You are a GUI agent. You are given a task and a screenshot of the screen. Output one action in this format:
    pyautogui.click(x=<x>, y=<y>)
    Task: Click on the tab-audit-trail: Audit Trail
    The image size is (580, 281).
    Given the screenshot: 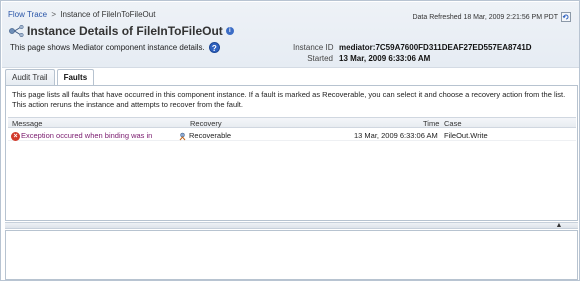 What is the action you would take?
    pyautogui.click(x=30, y=77)
    